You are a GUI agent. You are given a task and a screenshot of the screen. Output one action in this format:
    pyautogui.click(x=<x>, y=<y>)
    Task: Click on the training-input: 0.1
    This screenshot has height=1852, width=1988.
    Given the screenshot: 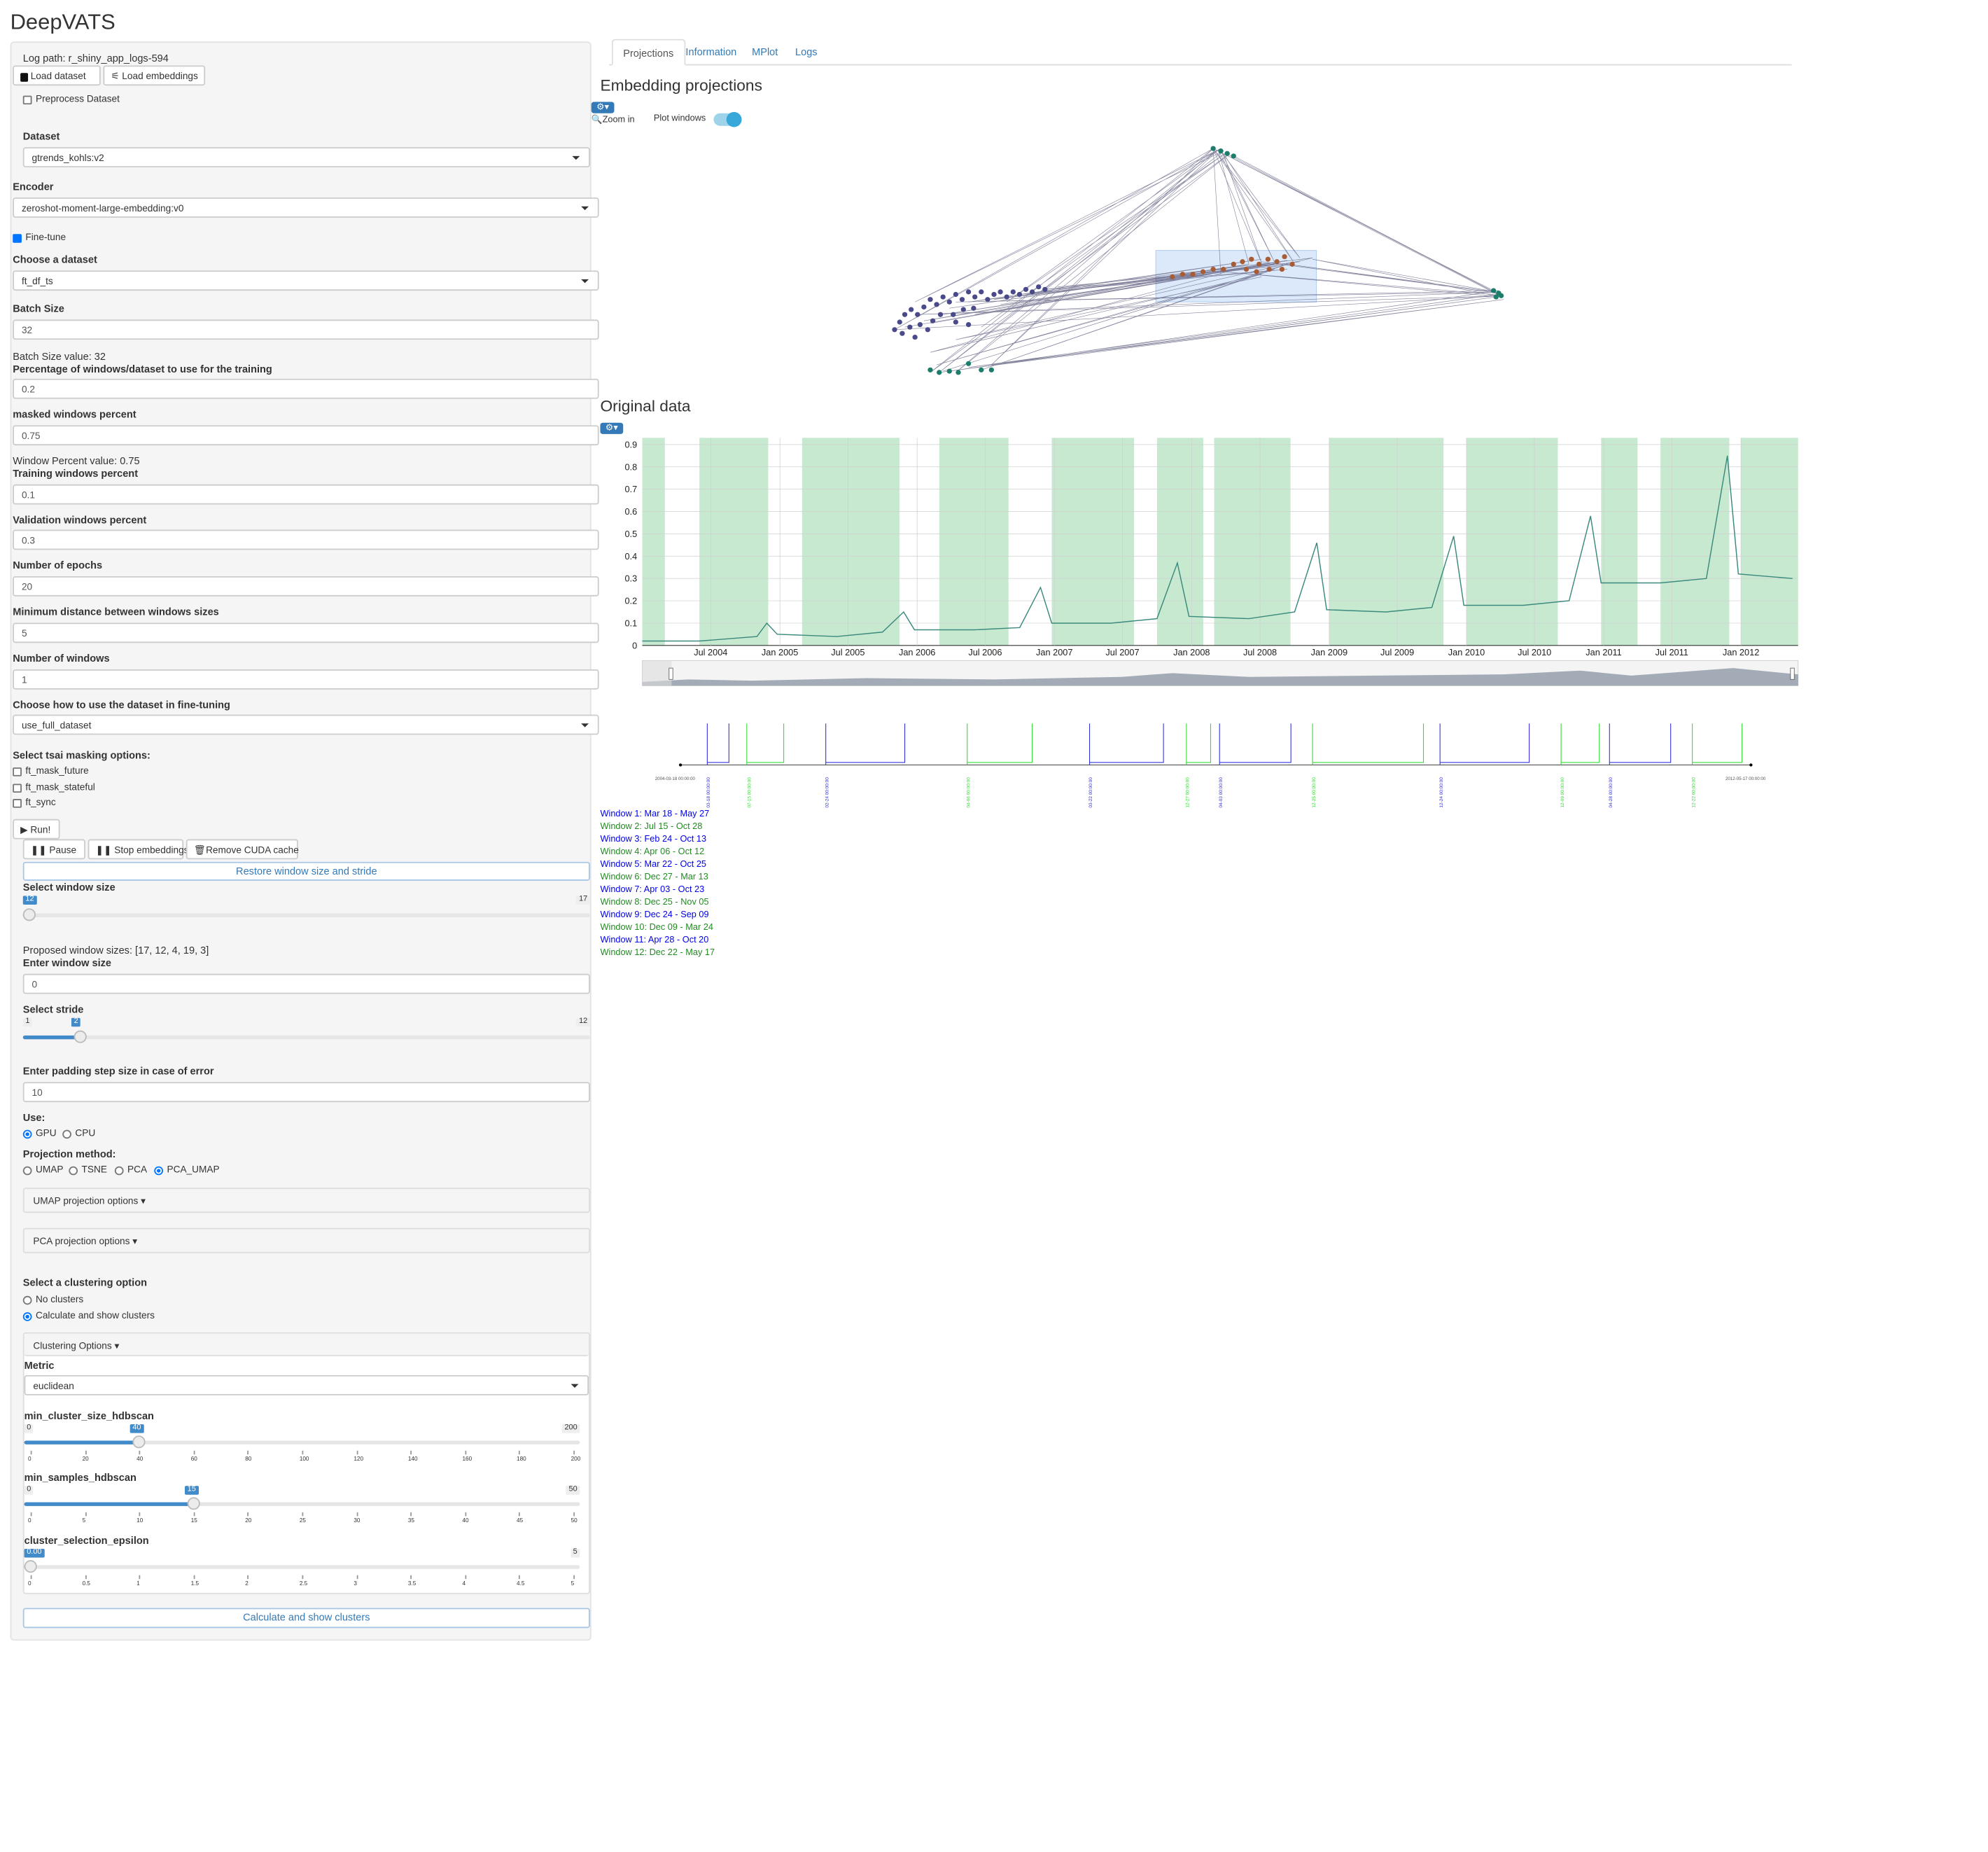 What is the action you would take?
    pyautogui.click(x=306, y=495)
    